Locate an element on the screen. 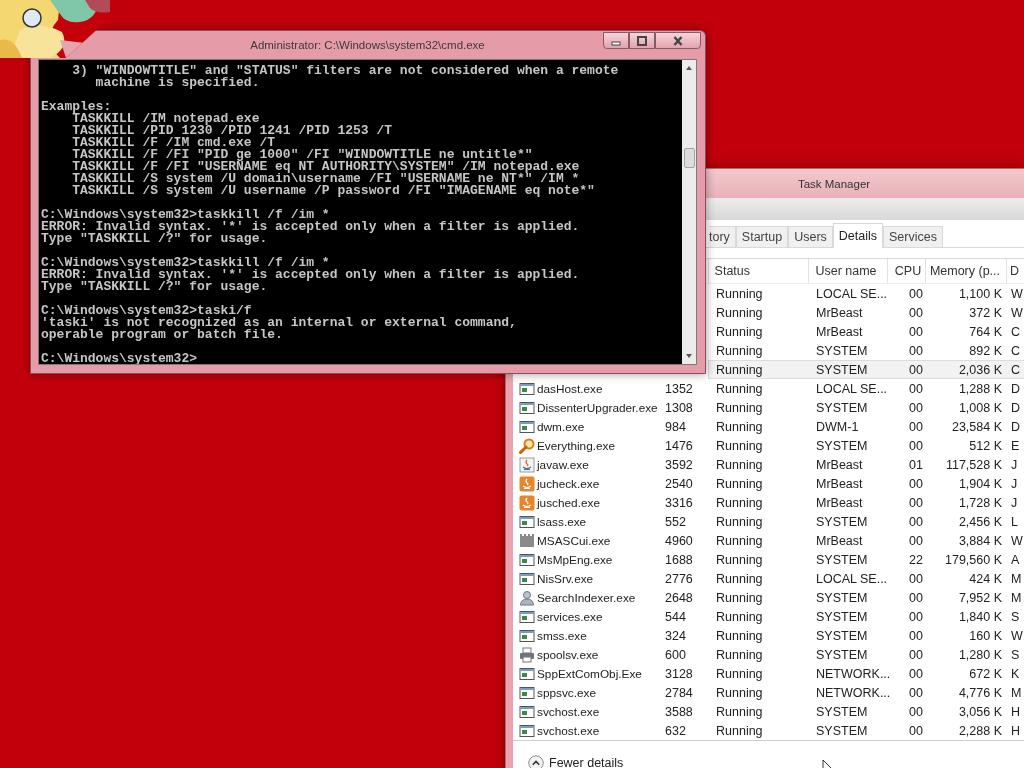 This screenshot has height=768, width=1024. minimize-button is located at coordinates (616, 40).